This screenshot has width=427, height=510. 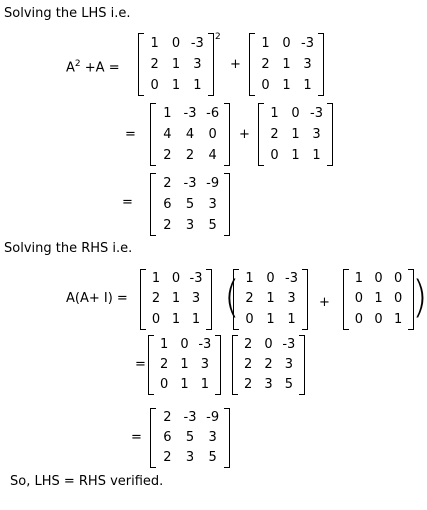 I want to click on matrix-cell: 4, so click(x=167, y=134).